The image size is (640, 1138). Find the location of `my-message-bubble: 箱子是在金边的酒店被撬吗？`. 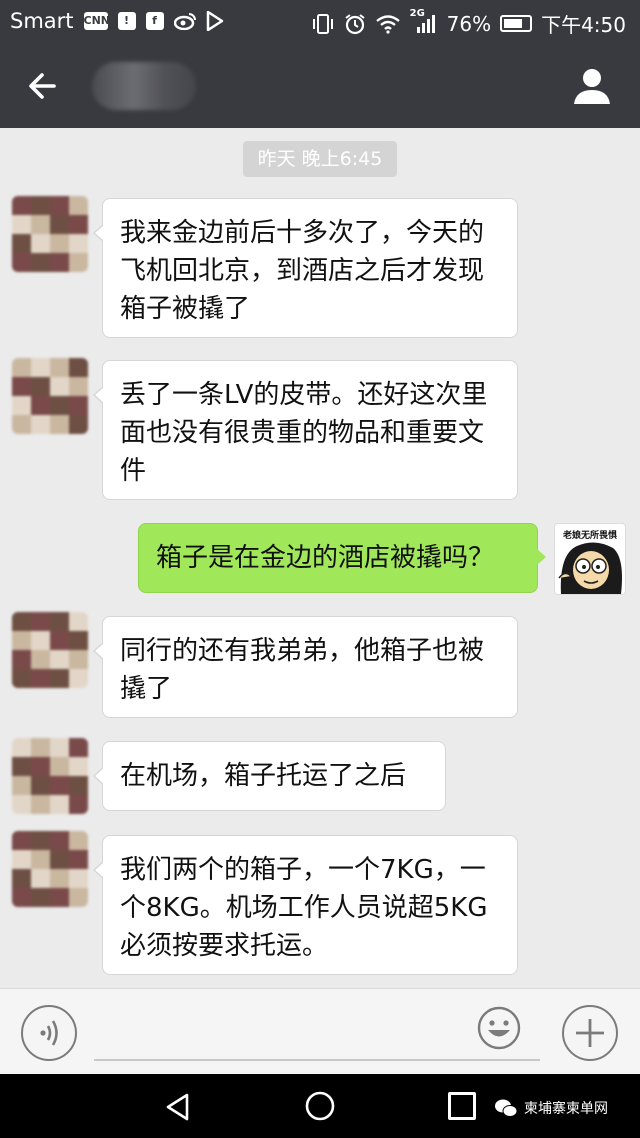

my-message-bubble: 箱子是在金边的酒店被撬吗？ is located at coordinates (342, 558).